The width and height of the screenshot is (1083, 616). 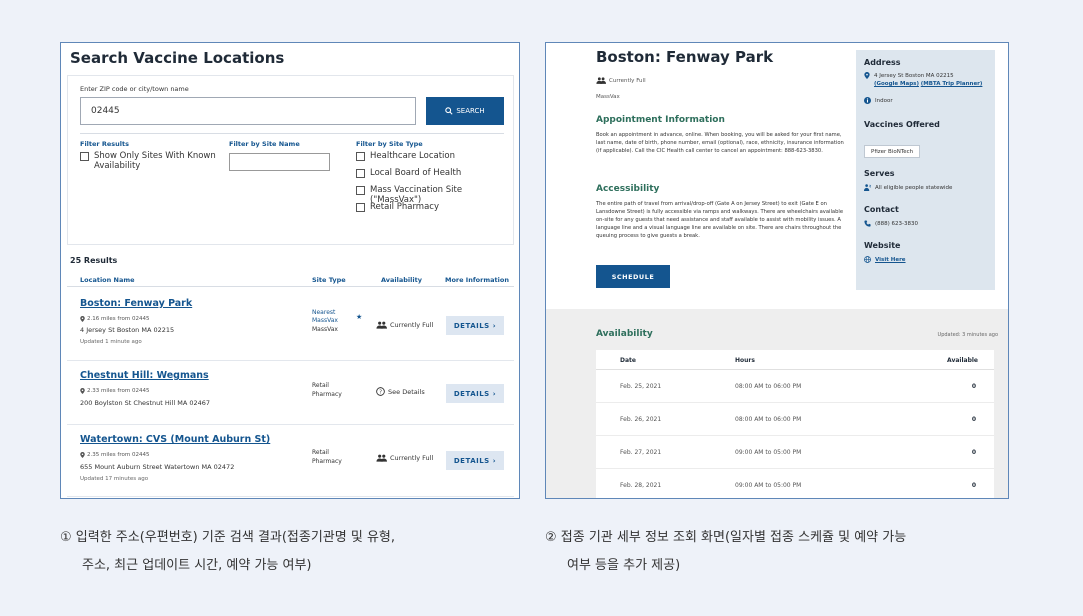 I want to click on filter-site-type-title: Filter by Site Type, so click(x=389, y=144).